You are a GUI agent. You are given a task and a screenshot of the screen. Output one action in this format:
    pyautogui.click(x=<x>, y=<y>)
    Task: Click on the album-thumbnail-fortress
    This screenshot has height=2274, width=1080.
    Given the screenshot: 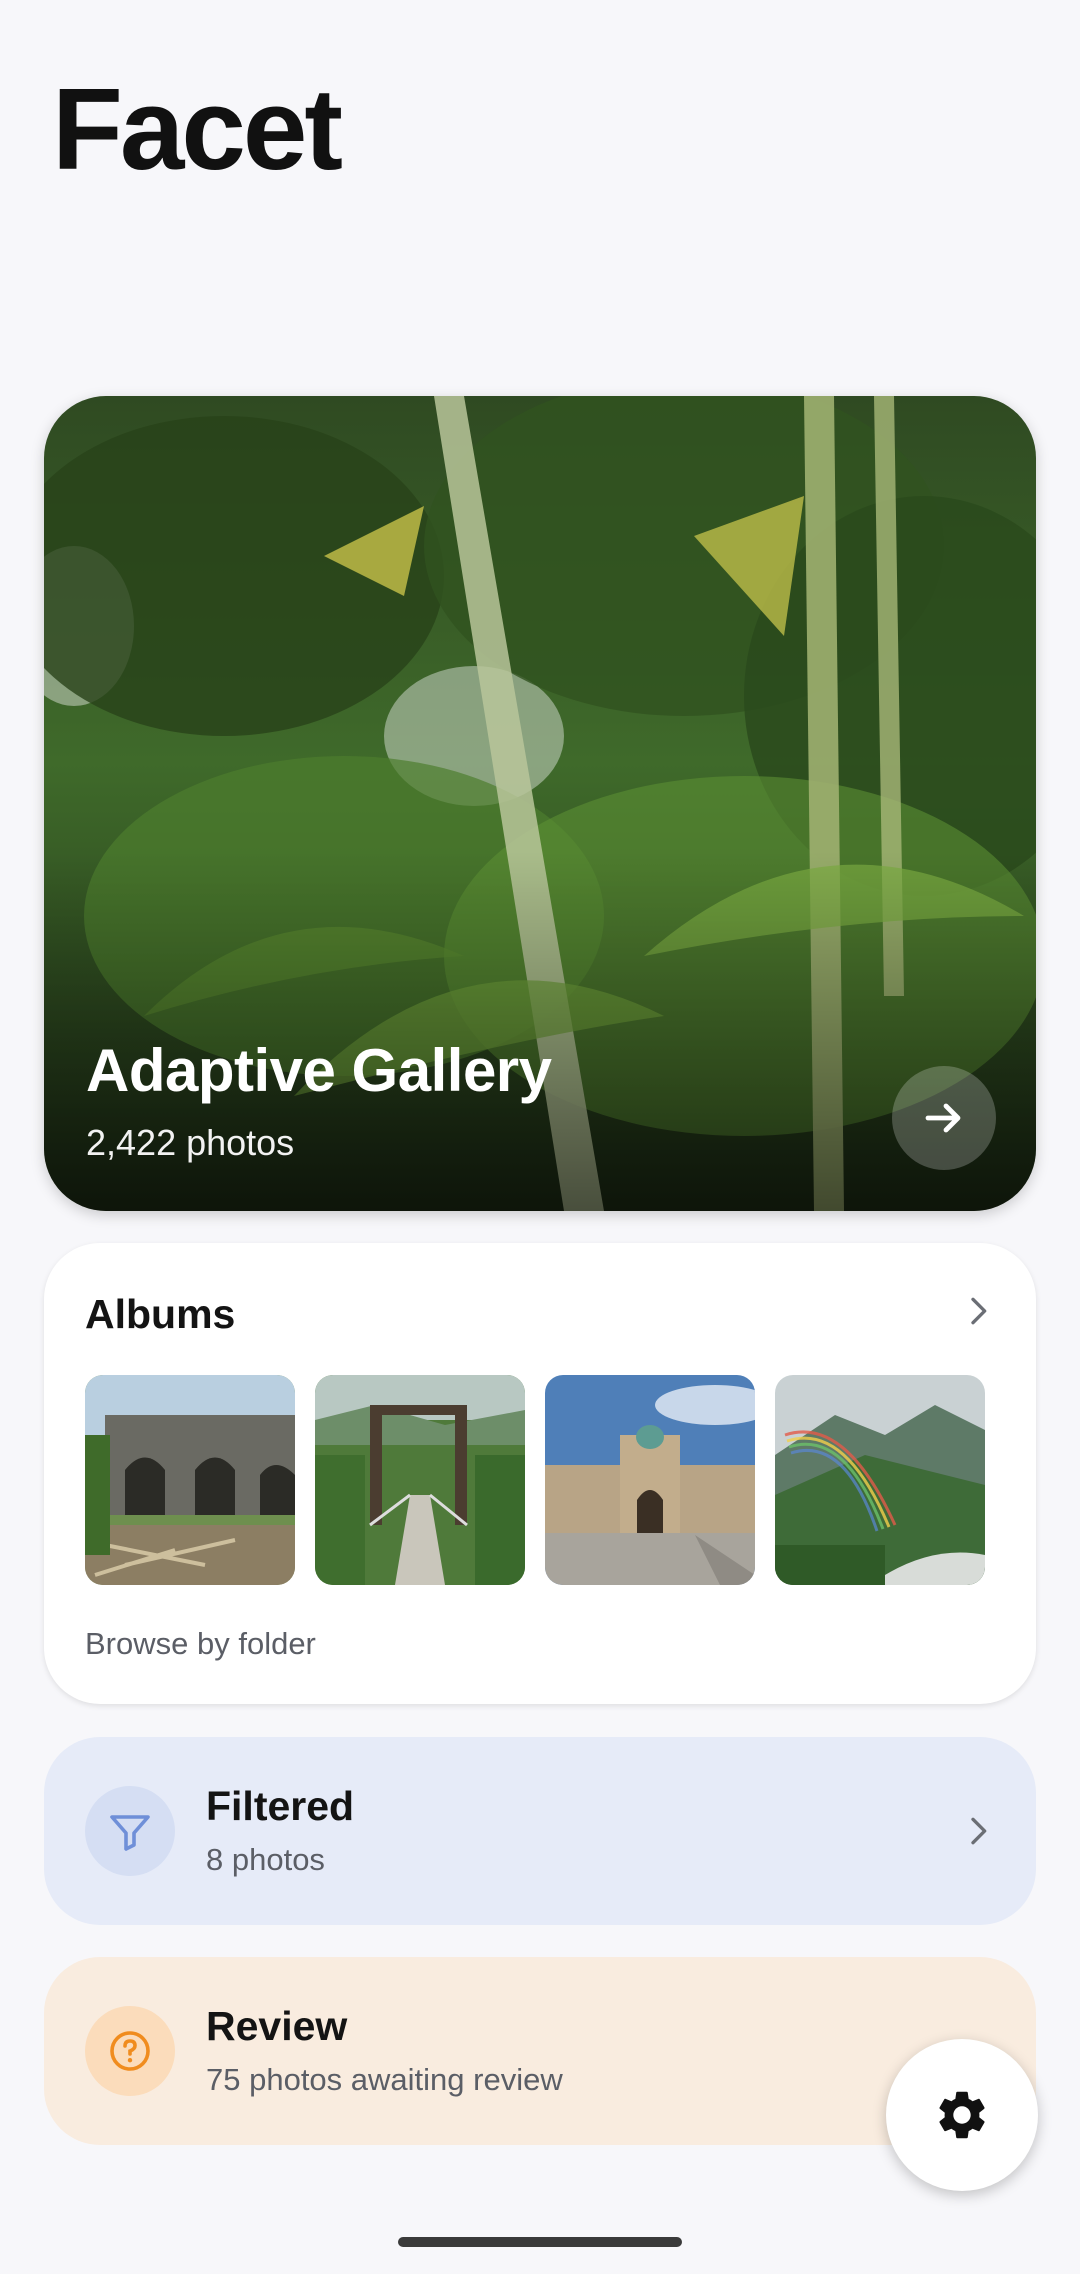 What is the action you would take?
    pyautogui.click(x=650, y=1480)
    